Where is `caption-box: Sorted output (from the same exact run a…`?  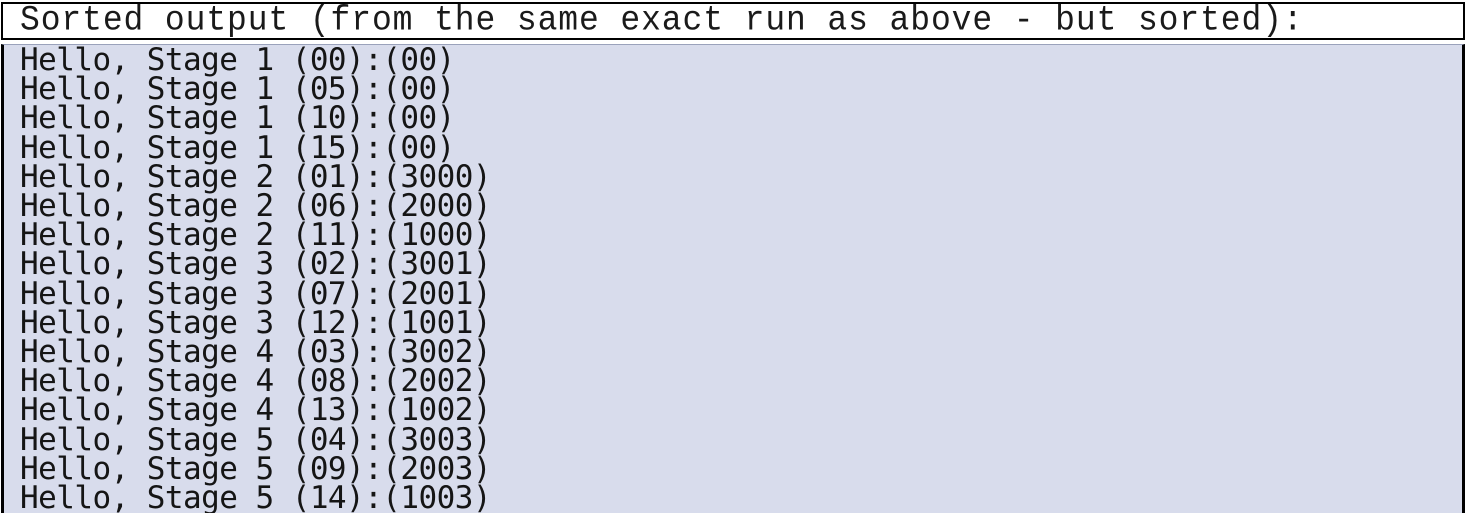
caption-box: Sorted output (from the same exact run a… is located at coordinates (733, 21).